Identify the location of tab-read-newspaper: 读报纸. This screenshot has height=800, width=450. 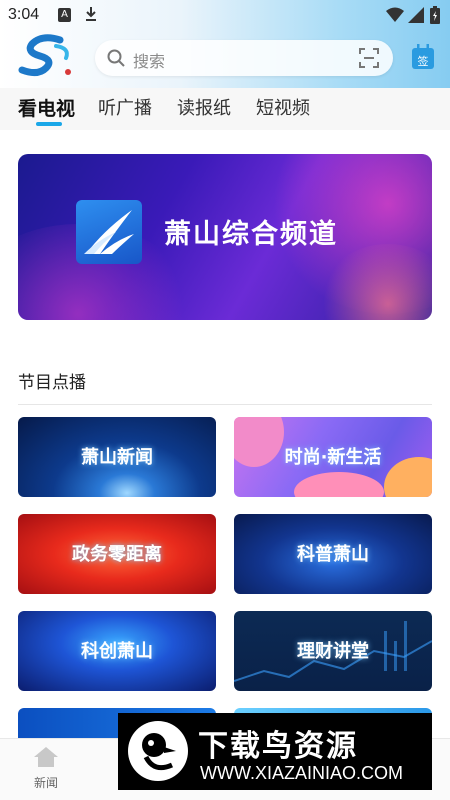
(204, 107).